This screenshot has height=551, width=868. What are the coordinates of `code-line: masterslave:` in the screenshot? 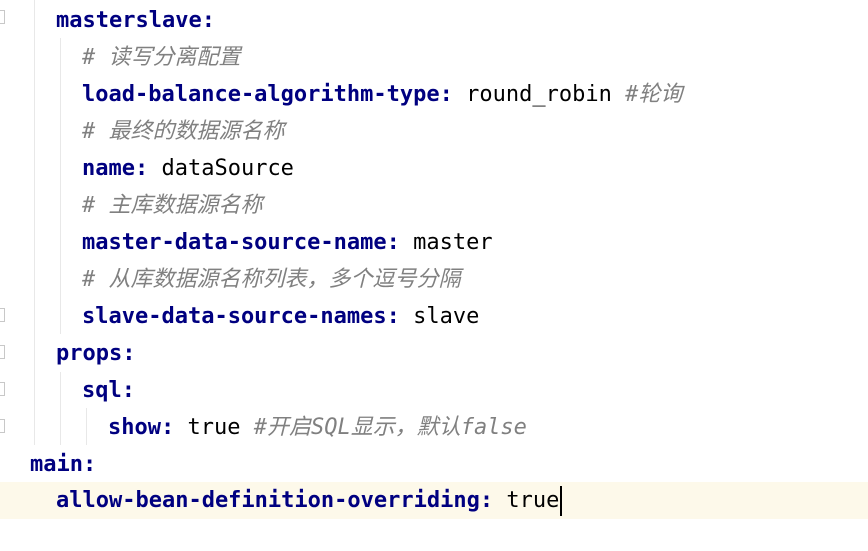 It's located at (135, 20).